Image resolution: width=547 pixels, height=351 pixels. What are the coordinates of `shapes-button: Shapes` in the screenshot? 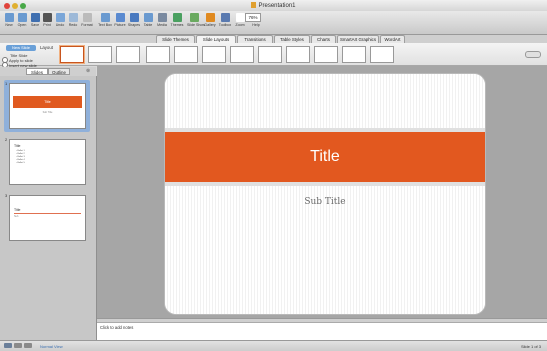 It's located at (134, 22).